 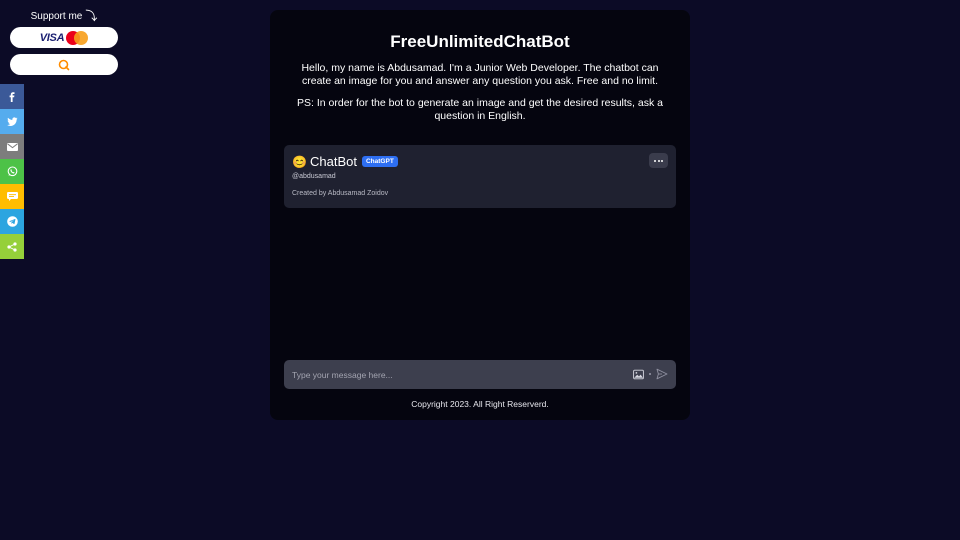 I want to click on mastercard-icon, so click(x=77, y=37).